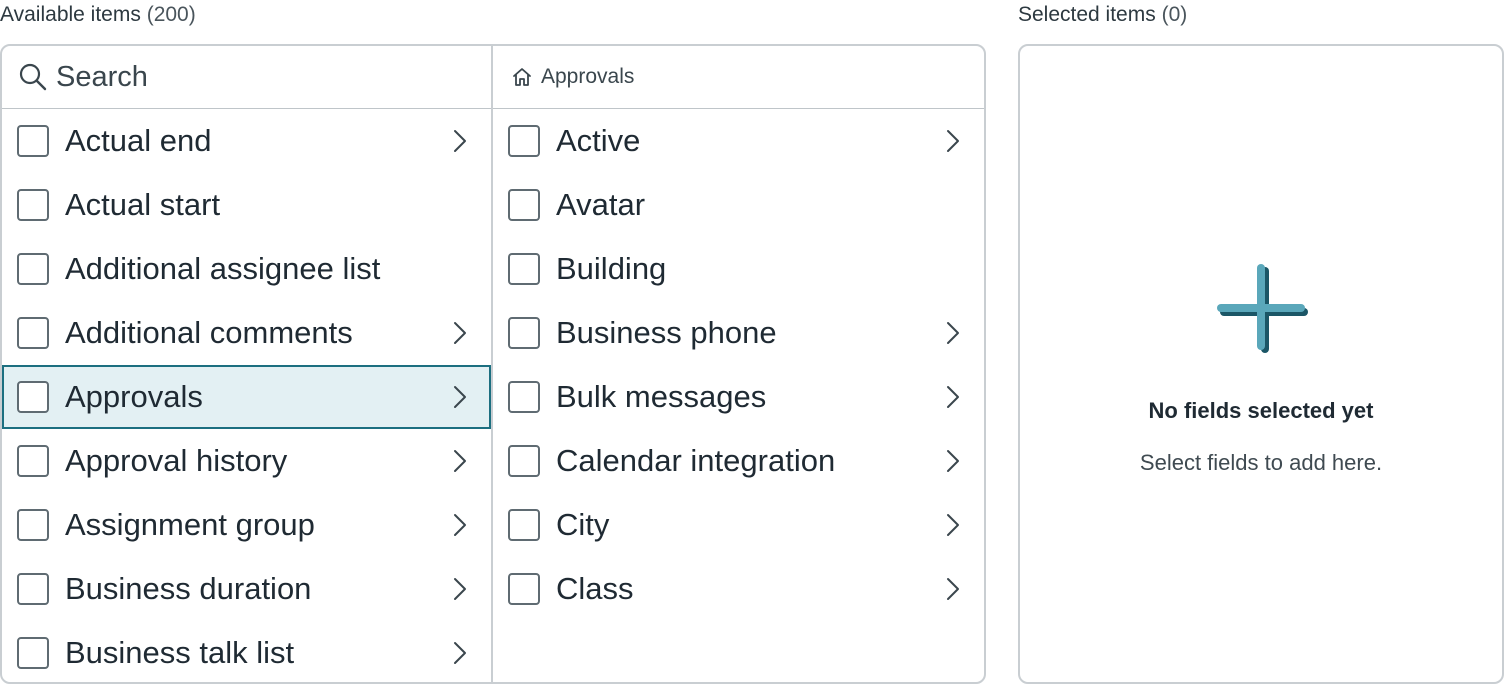 The width and height of the screenshot is (1504, 684). What do you see at coordinates (696, 460) in the screenshot?
I see `list-item-label: Calendar integration` at bounding box center [696, 460].